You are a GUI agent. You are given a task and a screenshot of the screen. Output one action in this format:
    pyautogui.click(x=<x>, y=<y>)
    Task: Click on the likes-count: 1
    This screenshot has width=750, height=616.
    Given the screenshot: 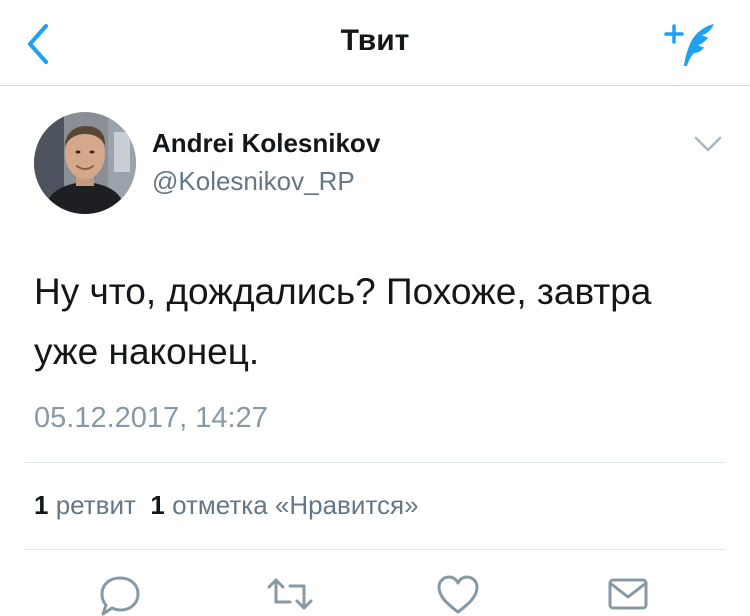 What is the action you would take?
    pyautogui.click(x=157, y=505)
    